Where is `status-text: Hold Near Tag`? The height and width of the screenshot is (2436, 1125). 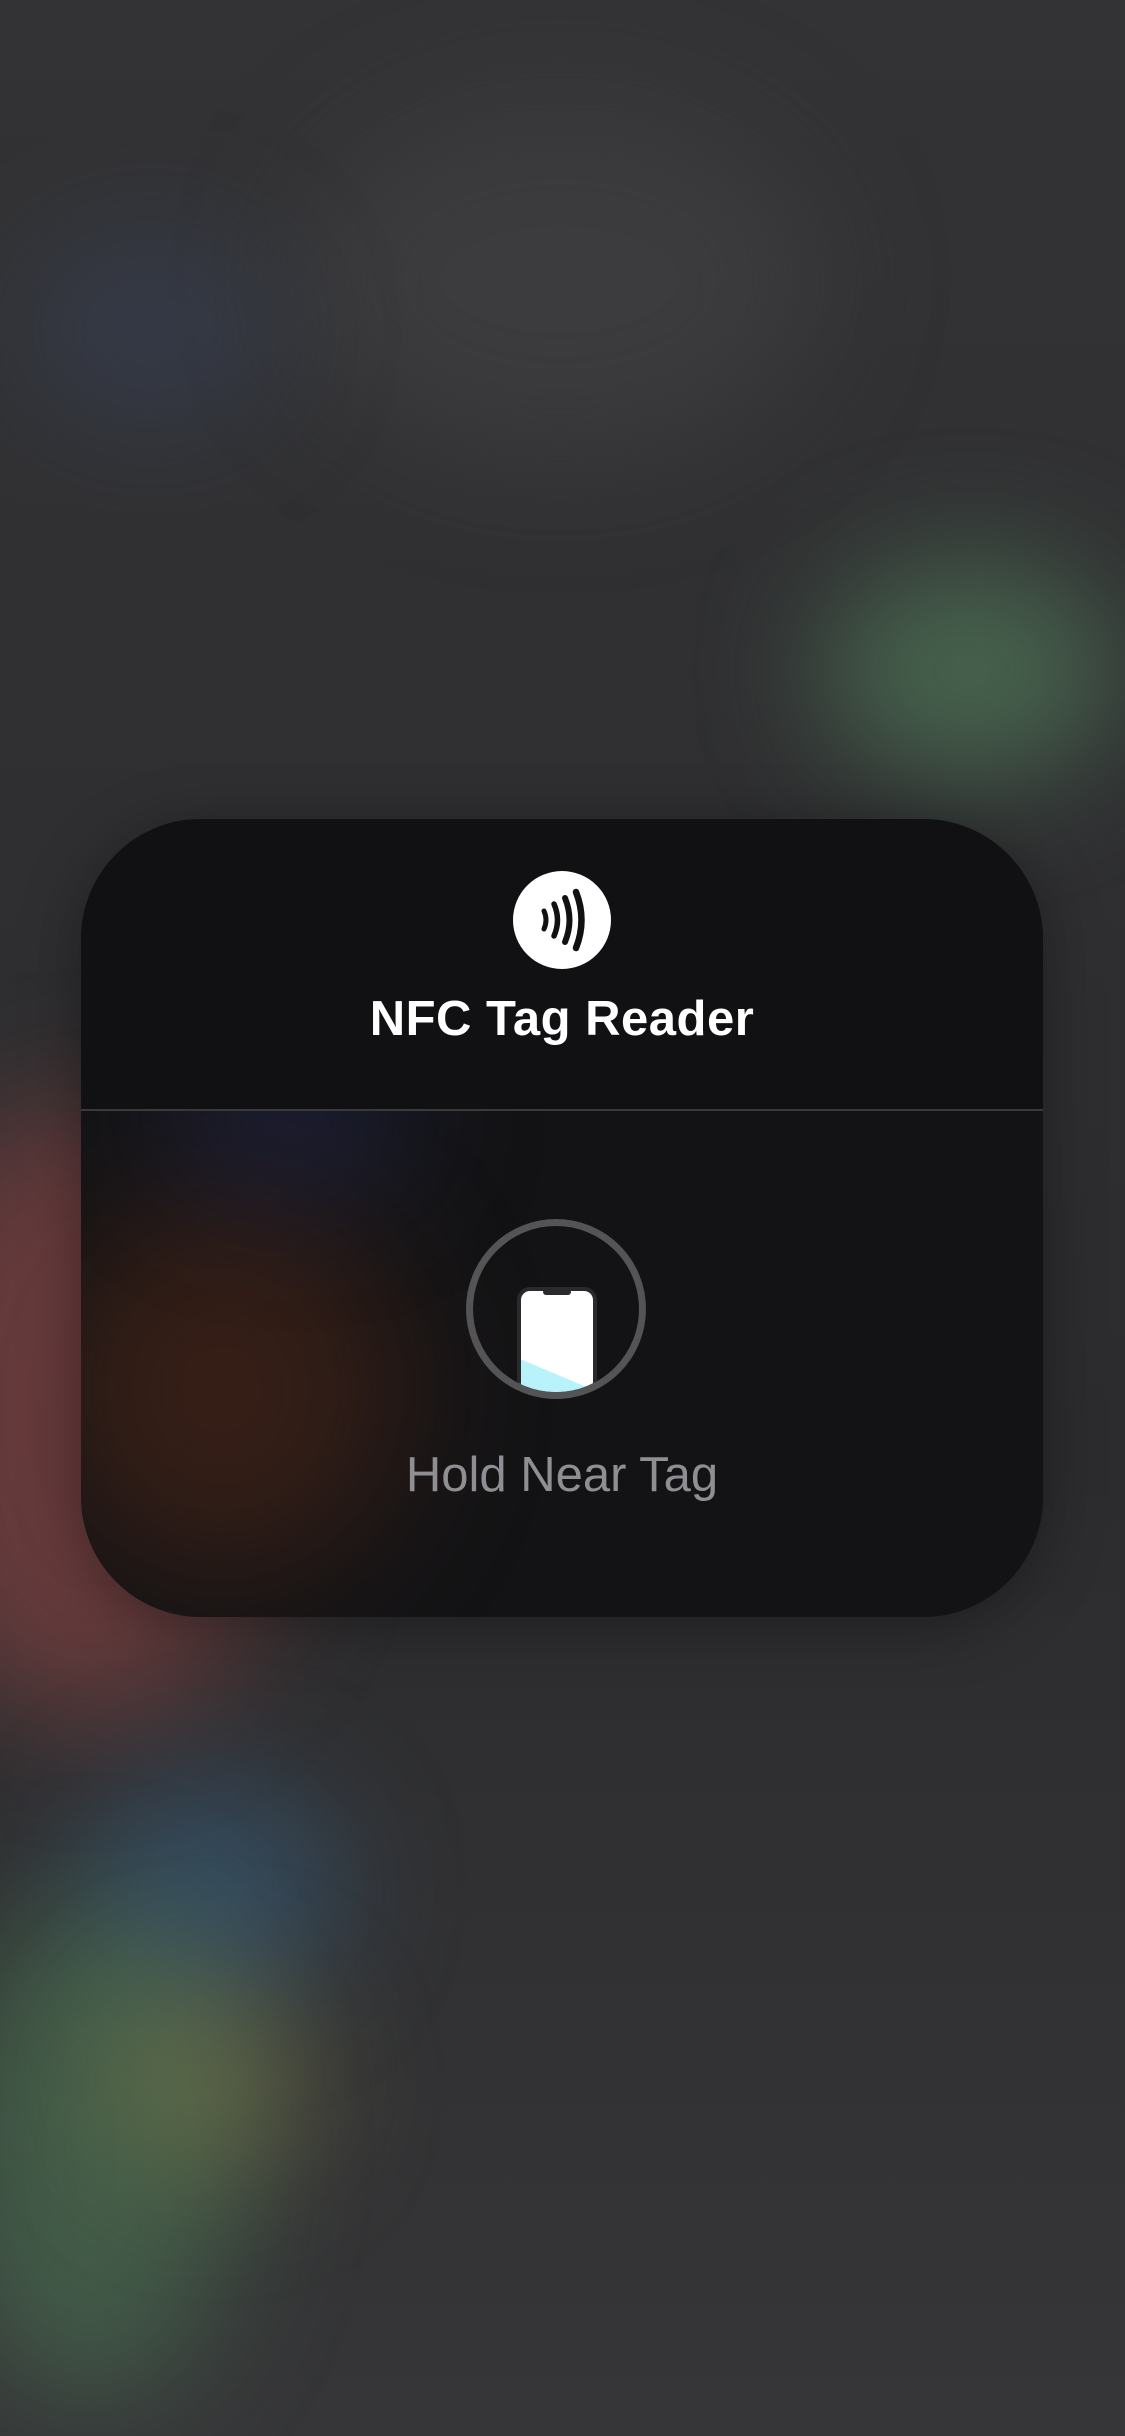 status-text: Hold Near Tag is located at coordinates (562, 1475).